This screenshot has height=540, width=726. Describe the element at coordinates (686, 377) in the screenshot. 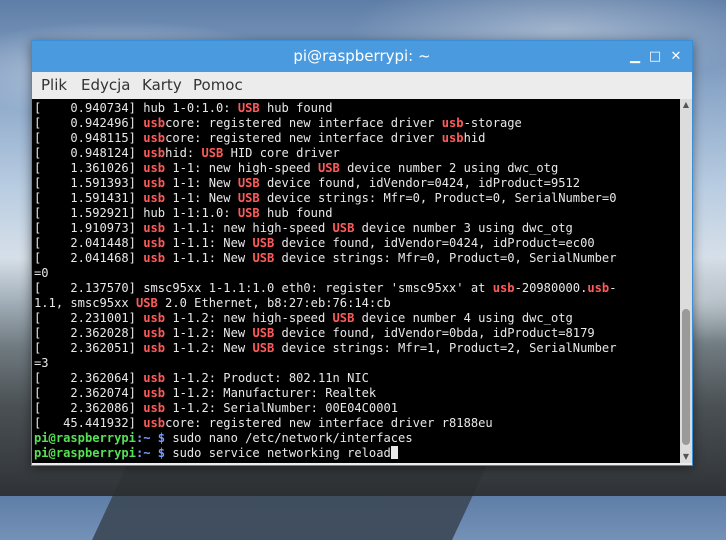

I see `scrollbar-thumb` at that location.